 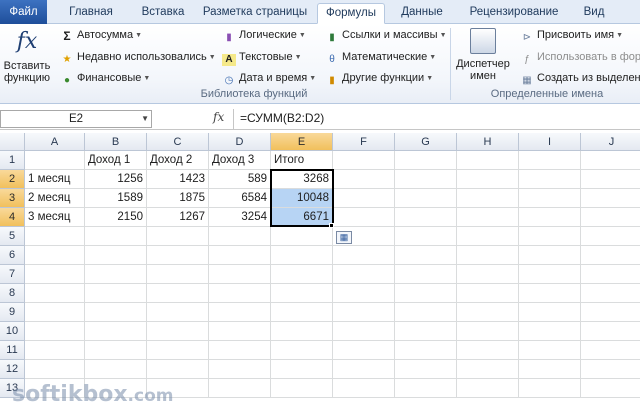 I want to click on cell-e13, so click(x=302, y=388).